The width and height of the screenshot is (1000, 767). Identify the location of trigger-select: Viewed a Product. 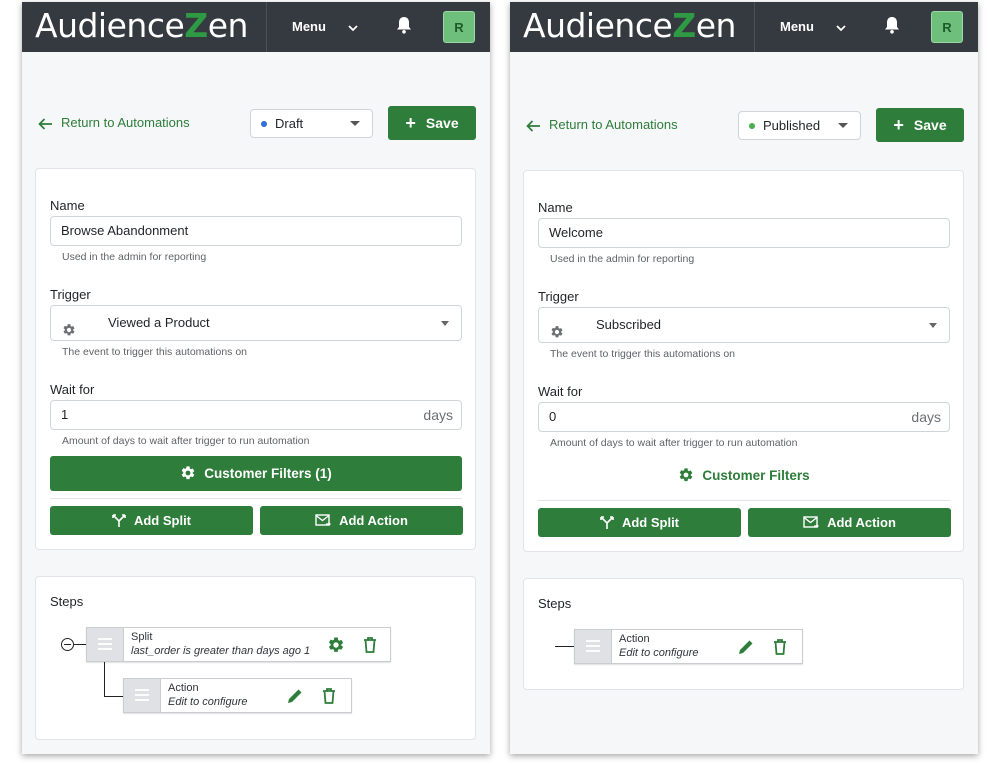
(256, 323).